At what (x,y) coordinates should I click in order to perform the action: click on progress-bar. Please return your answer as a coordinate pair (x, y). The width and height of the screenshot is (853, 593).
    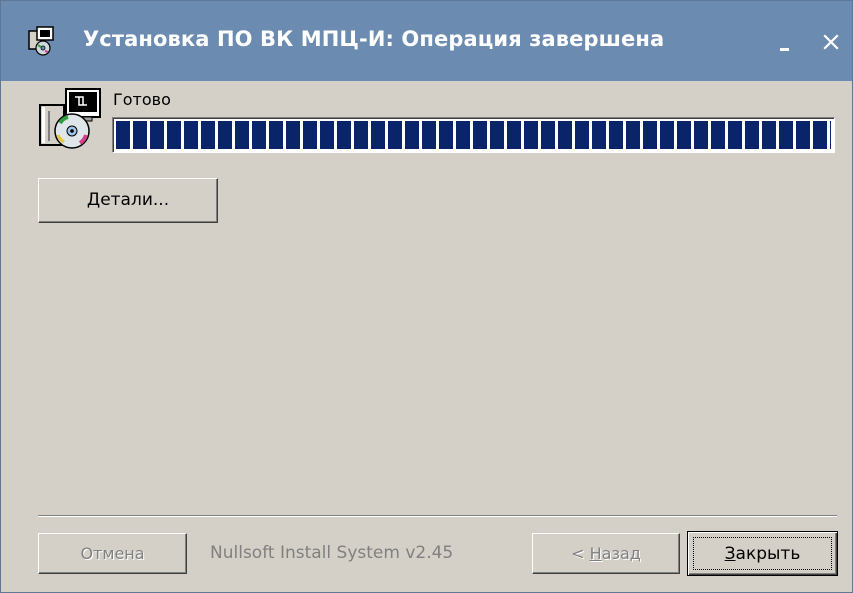
    Looking at the image, I should click on (473, 135).